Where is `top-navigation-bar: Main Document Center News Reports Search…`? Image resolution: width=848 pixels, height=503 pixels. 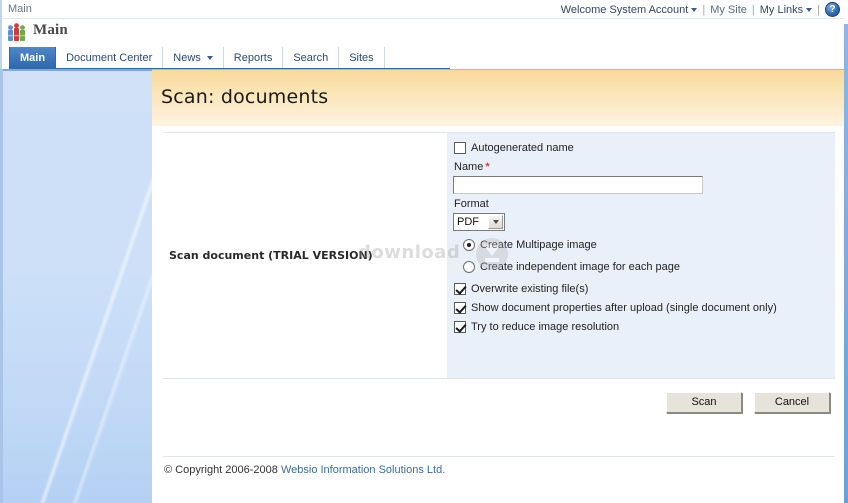
top-navigation-bar: Main Document Center News Reports Search… is located at coordinates (424, 81).